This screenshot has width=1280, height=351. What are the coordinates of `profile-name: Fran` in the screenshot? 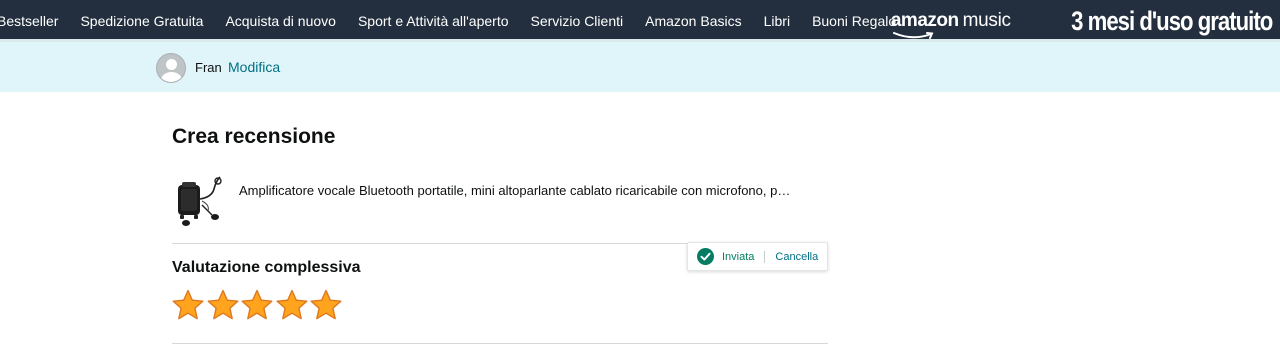 It's located at (208, 67).